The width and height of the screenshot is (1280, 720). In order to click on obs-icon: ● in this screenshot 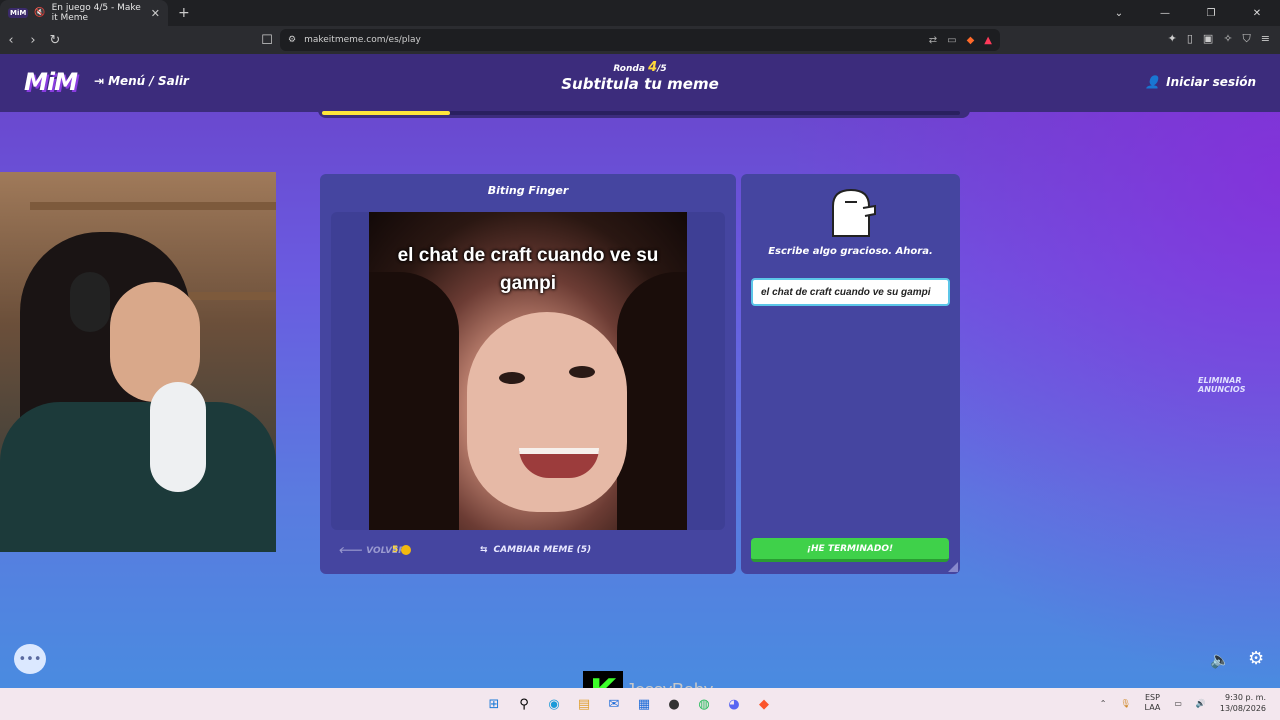, I will do `click(674, 704)`.